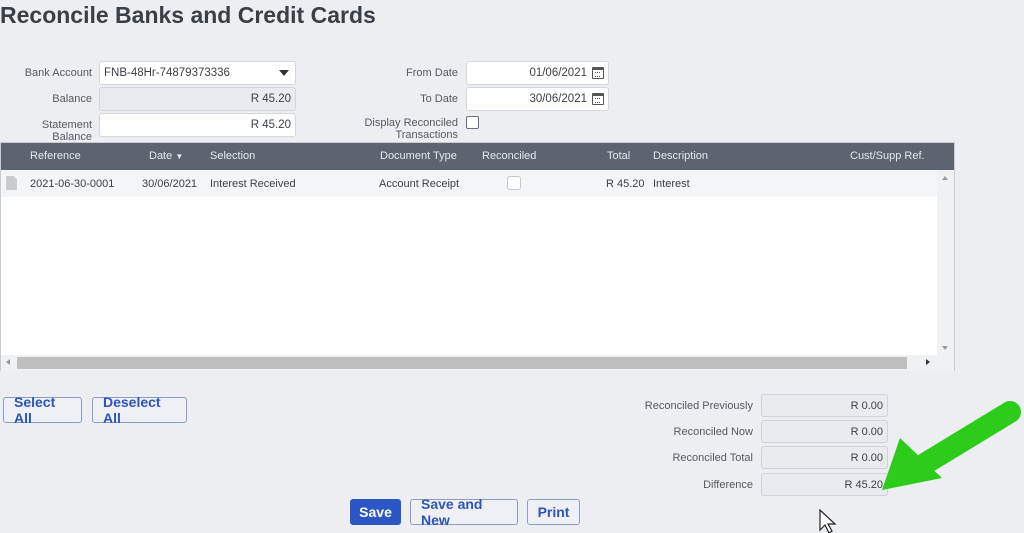 The width and height of the screenshot is (1024, 533). I want to click on scroll-right-icon, so click(928, 362).